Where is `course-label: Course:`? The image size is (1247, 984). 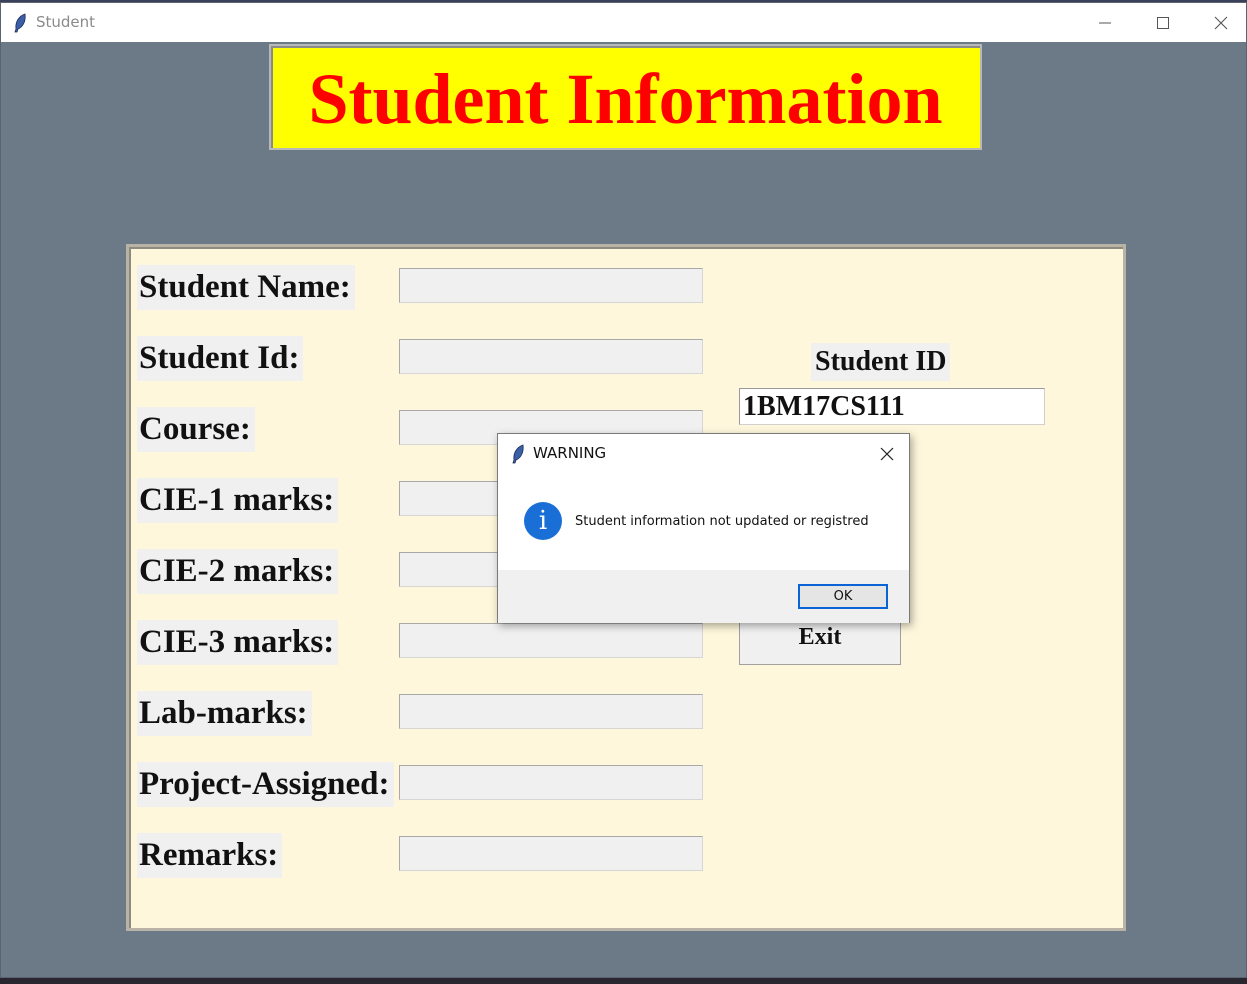 course-label: Course: is located at coordinates (196, 429).